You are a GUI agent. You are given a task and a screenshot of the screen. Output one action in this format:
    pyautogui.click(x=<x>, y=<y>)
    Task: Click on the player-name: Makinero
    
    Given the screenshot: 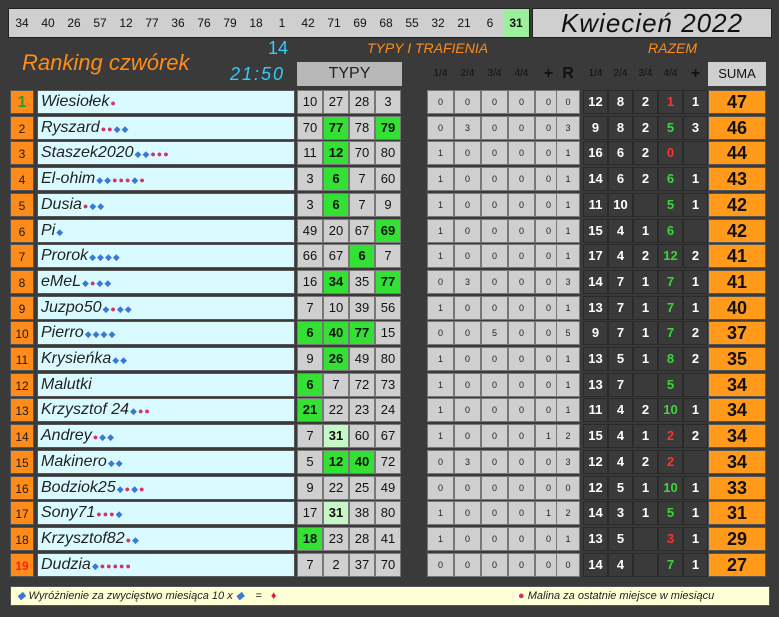 What is the action you would take?
    pyautogui.click(x=74, y=461)
    